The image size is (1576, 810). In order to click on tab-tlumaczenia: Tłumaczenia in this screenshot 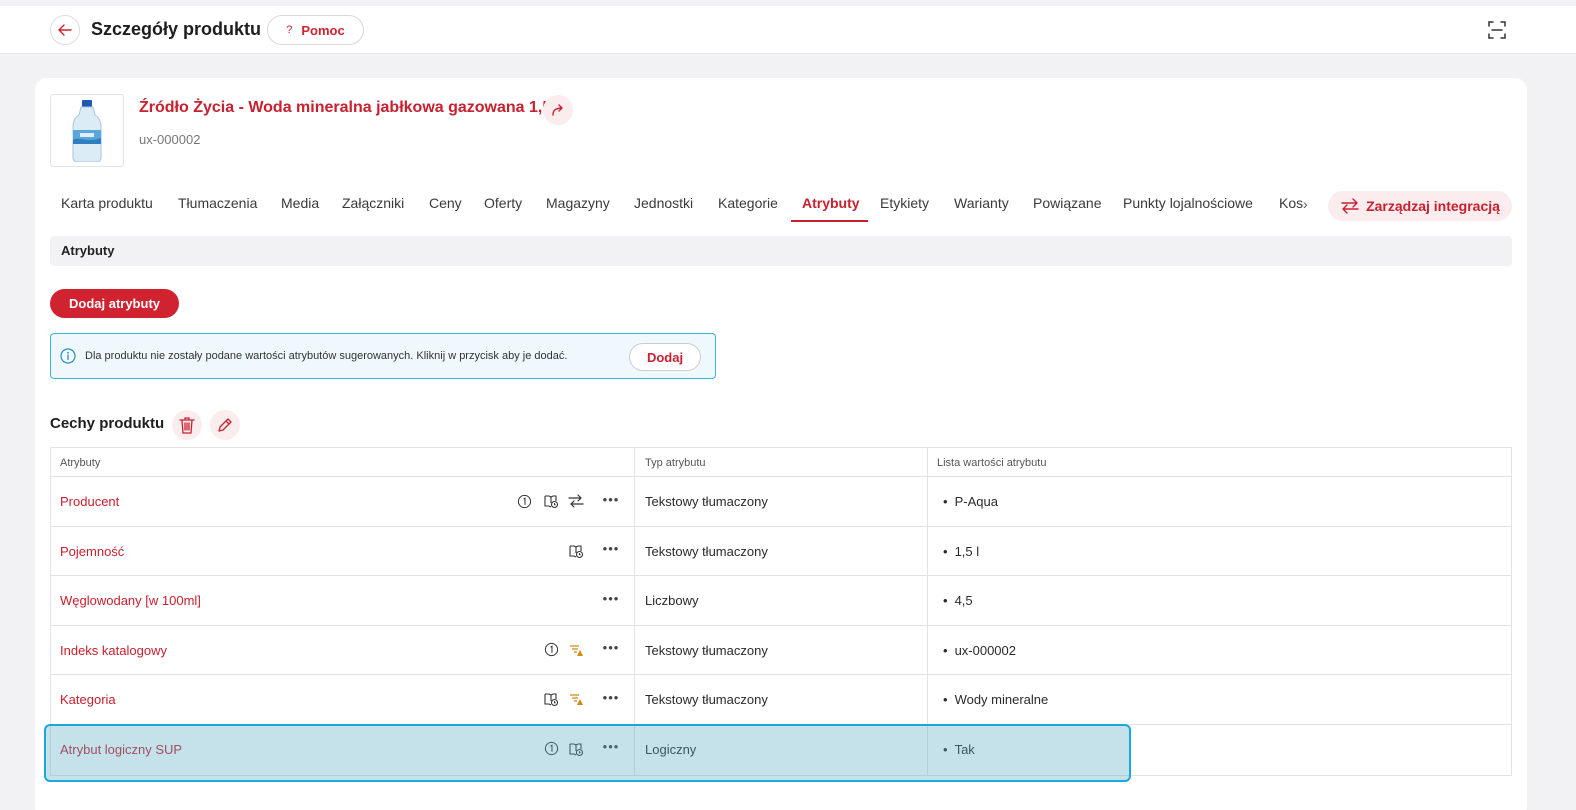, I will do `click(217, 203)`.